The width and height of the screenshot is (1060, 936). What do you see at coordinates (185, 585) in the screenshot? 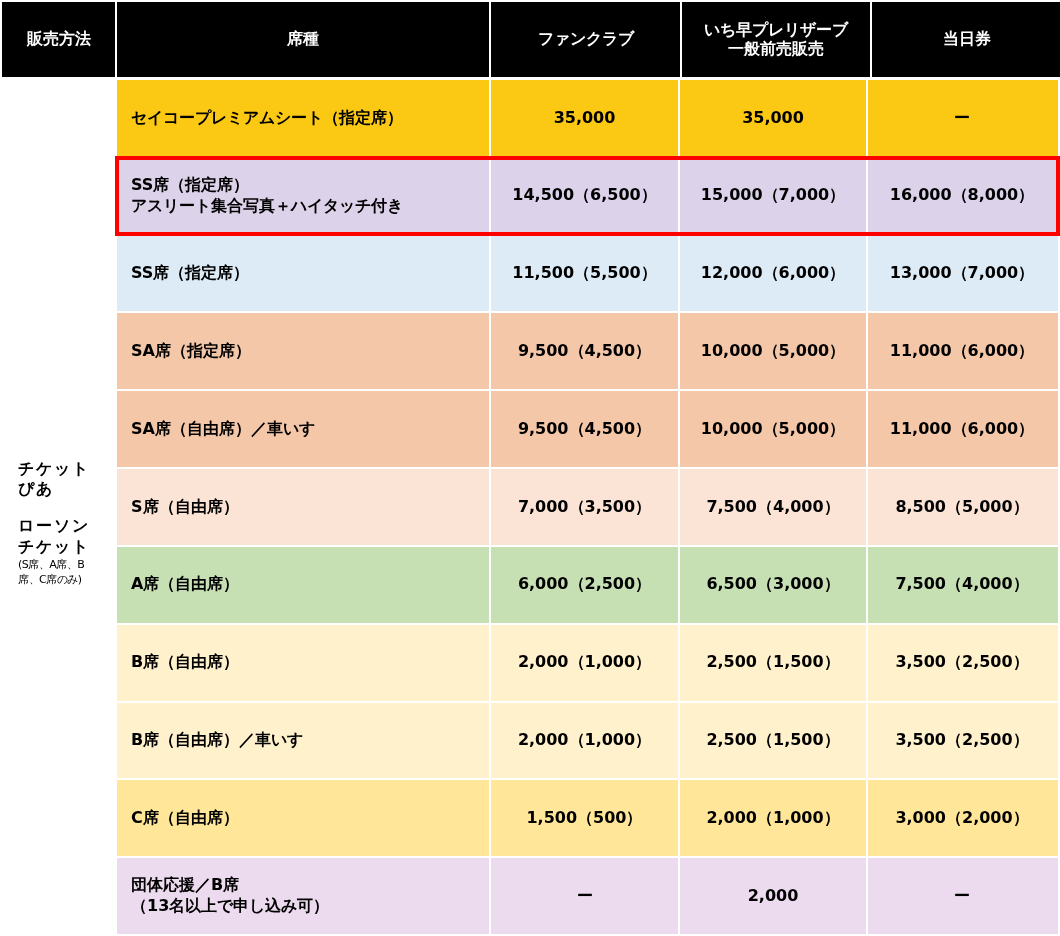
I see `seat-type: A席（自由席）` at bounding box center [185, 585].